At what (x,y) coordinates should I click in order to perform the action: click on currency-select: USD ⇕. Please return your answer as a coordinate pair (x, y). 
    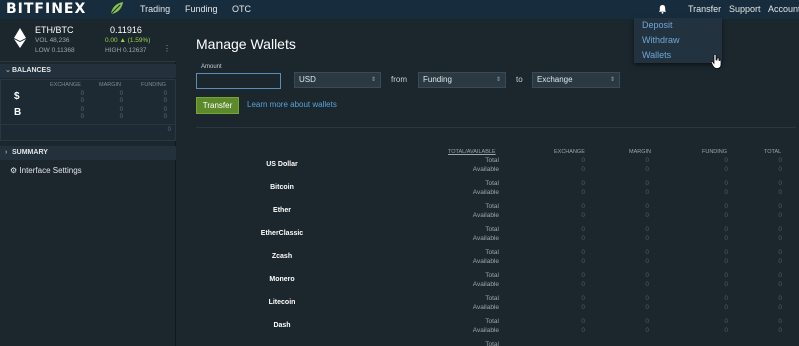
    Looking at the image, I should click on (337, 80).